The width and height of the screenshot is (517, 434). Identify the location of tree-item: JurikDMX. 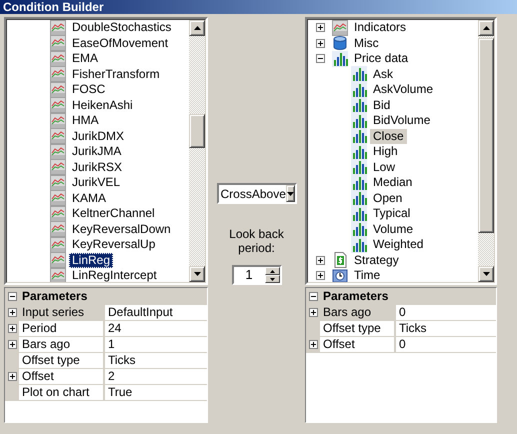
(98, 136).